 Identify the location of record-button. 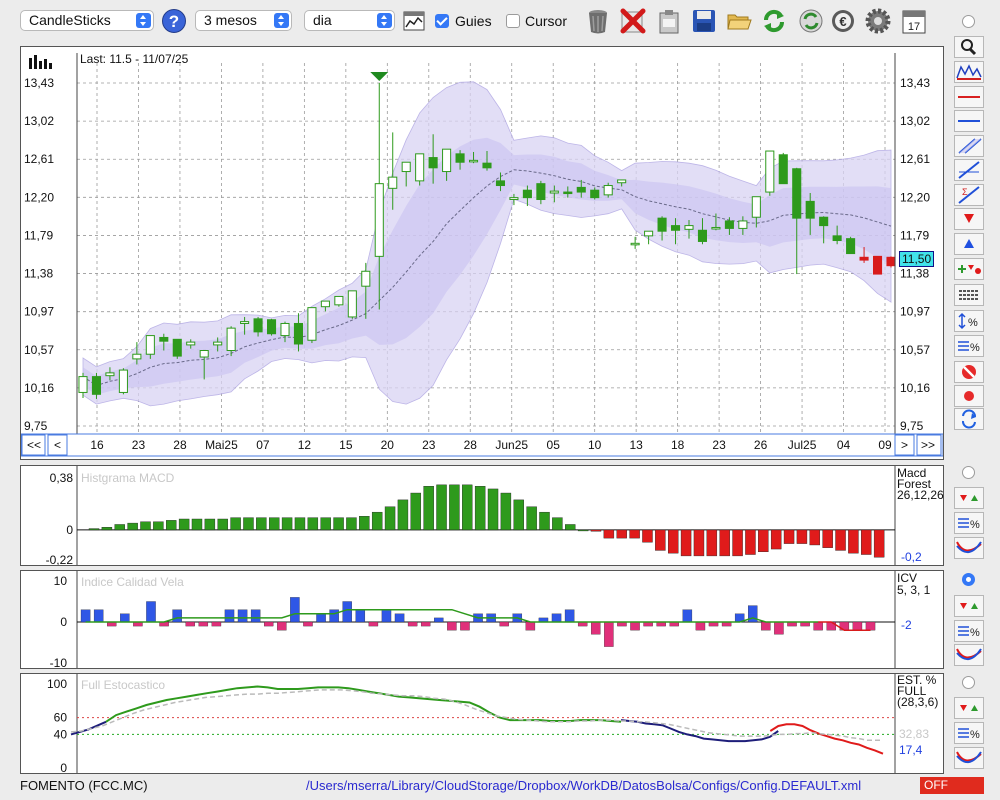
(969, 396).